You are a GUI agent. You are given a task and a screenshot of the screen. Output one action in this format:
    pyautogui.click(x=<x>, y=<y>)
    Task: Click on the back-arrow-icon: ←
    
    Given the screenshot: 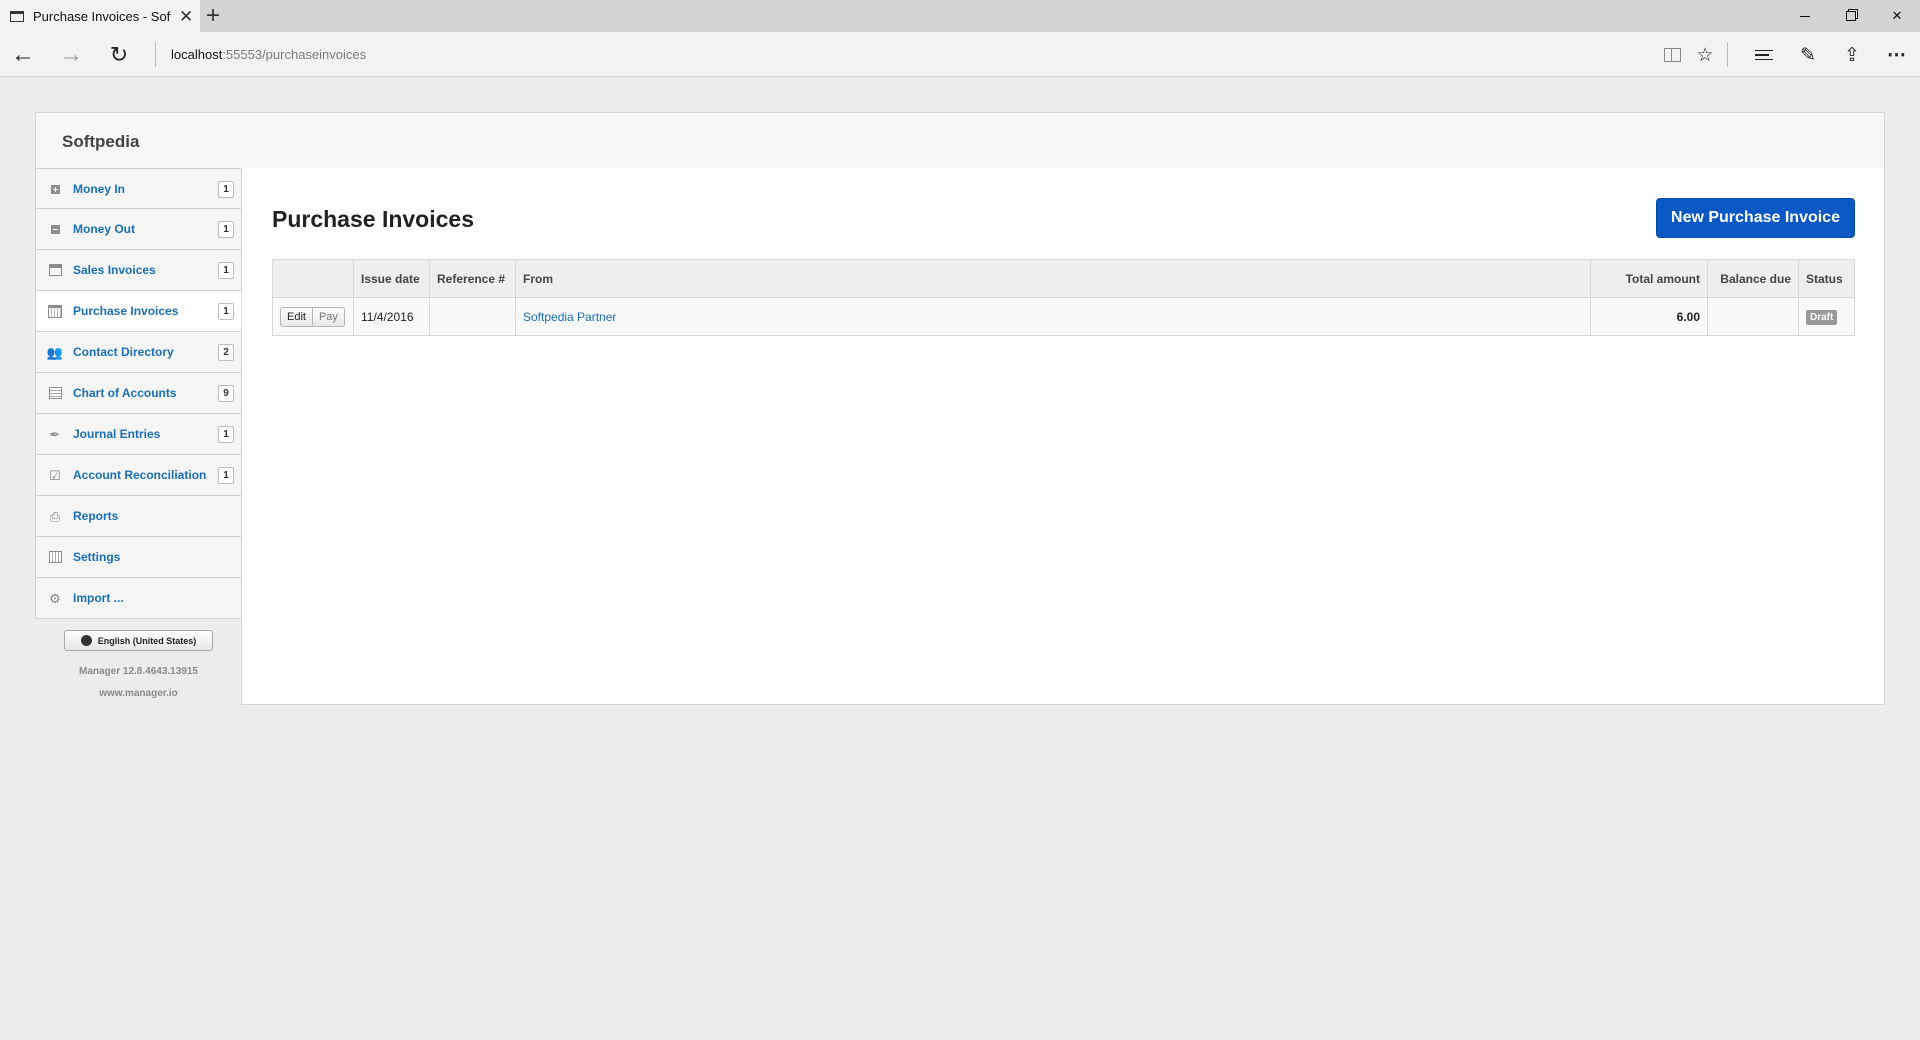 What is the action you would take?
    pyautogui.click(x=23, y=55)
    